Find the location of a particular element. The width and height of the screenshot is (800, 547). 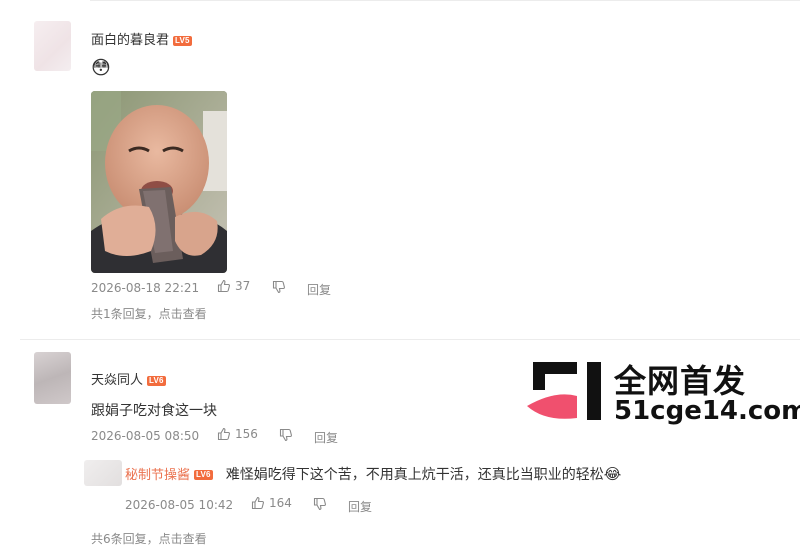

username-link: 天焱同人 is located at coordinates (117, 380).